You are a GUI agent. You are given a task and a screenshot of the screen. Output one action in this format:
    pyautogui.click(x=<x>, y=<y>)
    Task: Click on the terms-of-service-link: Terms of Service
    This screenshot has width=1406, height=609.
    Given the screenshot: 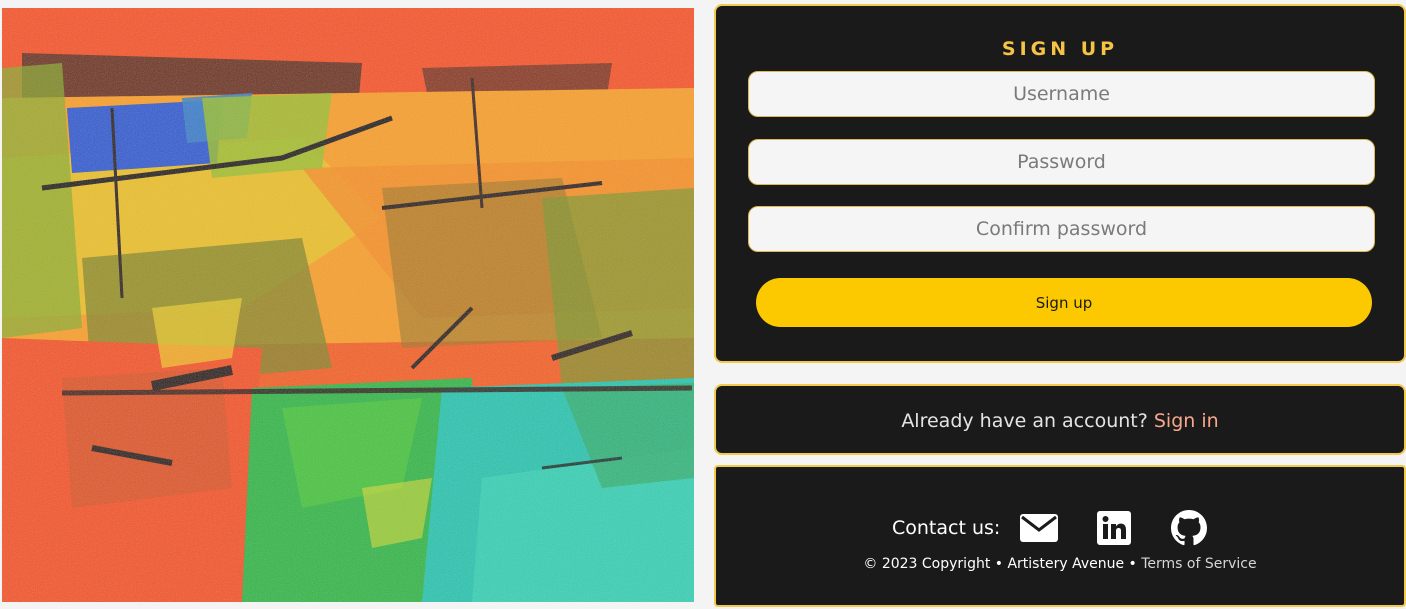 What is the action you would take?
    pyautogui.click(x=1198, y=564)
    